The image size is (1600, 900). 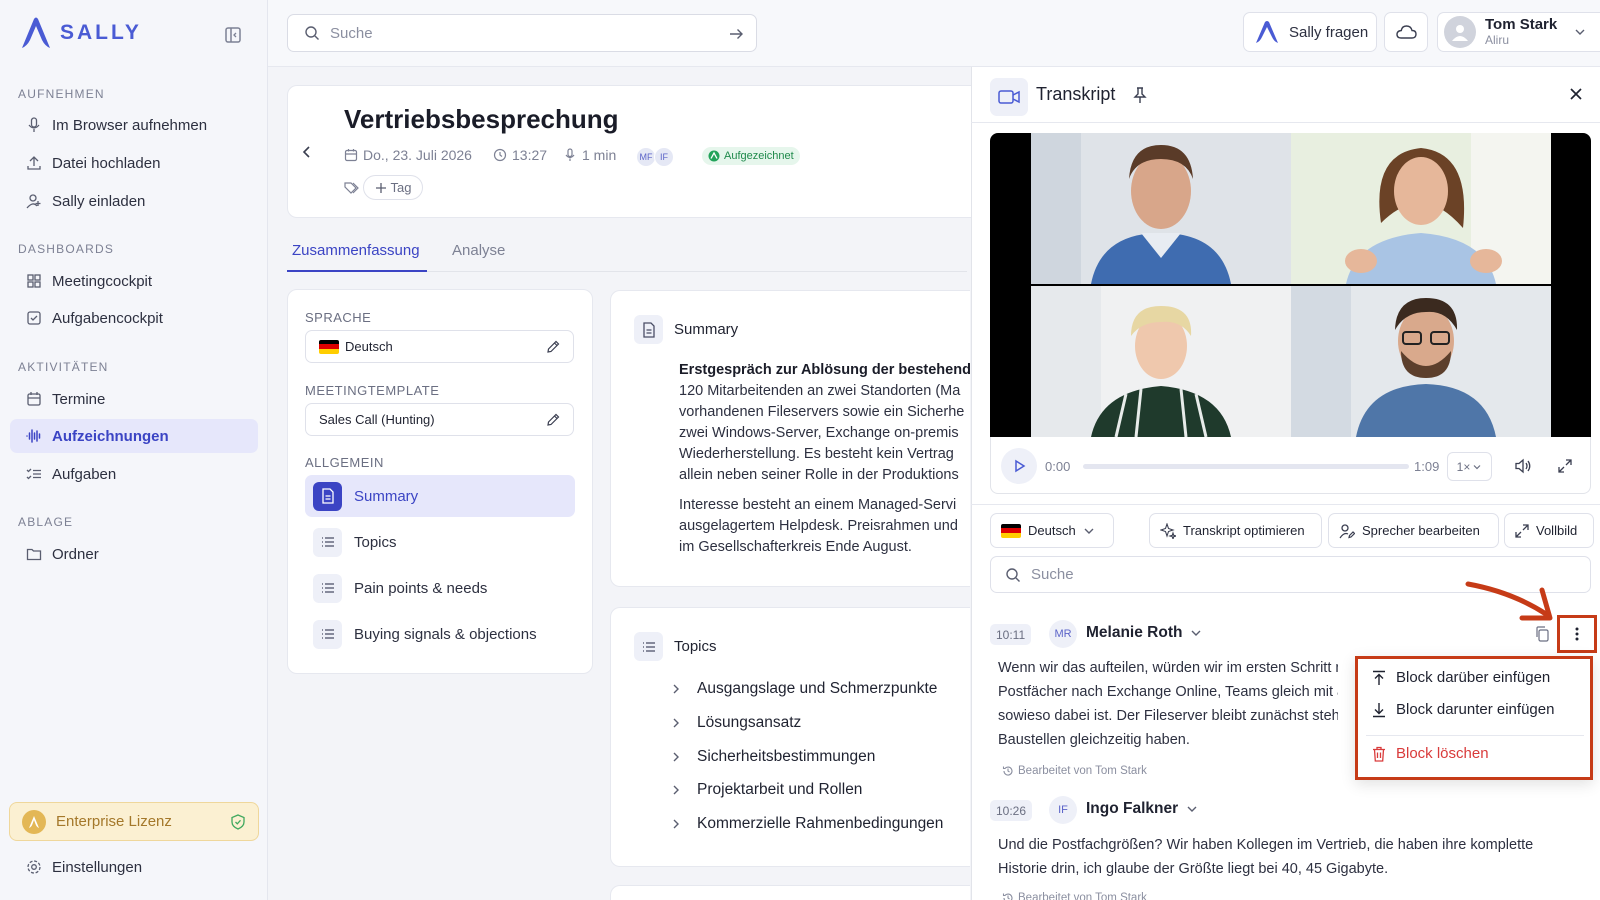 I want to click on general-label: ALLGEMEIN, so click(x=344, y=462).